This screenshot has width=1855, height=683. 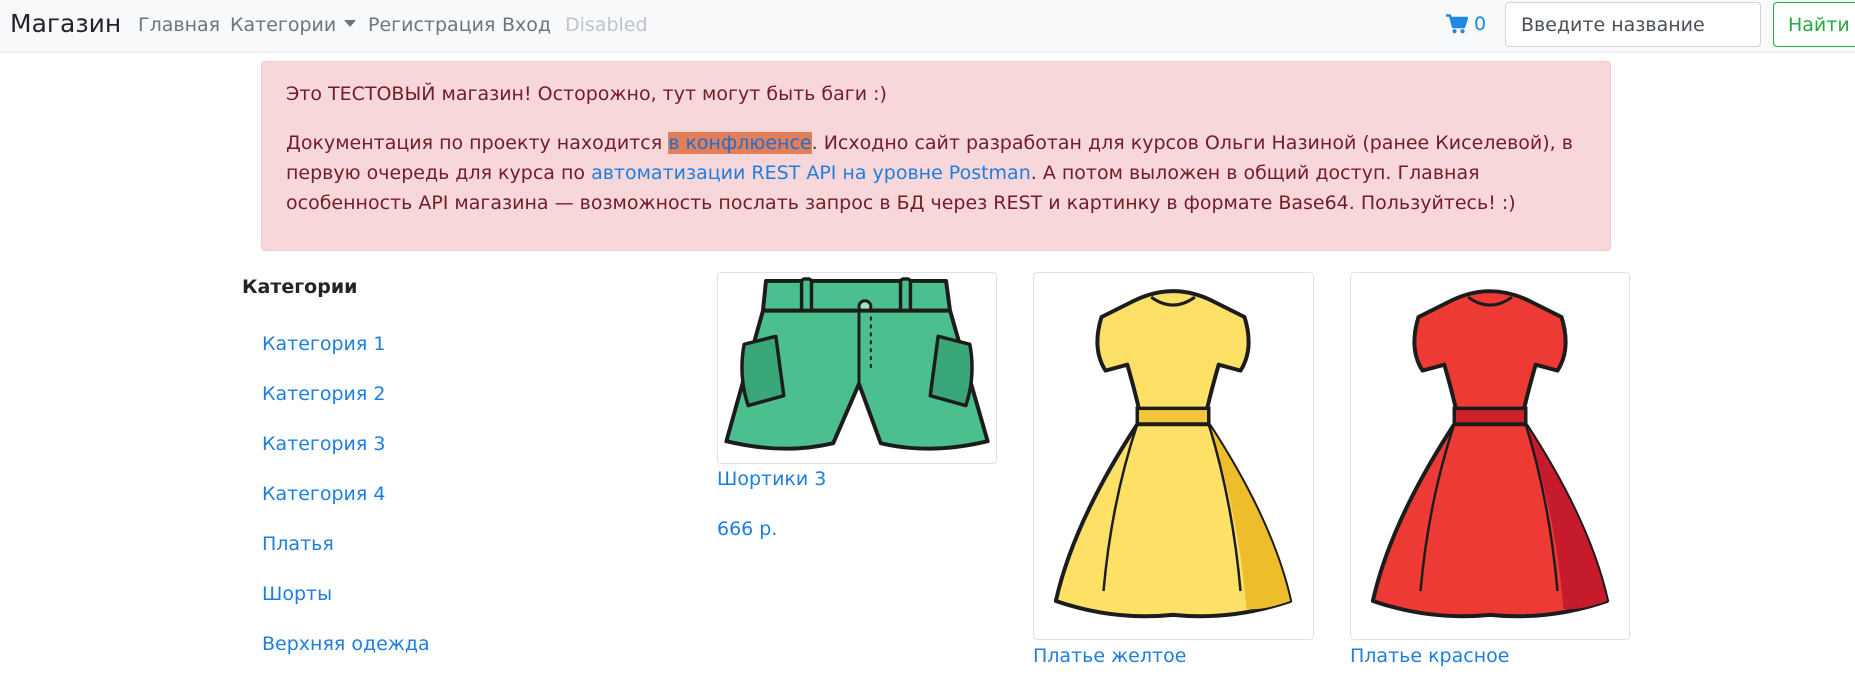 What do you see at coordinates (1457, 24) in the screenshot?
I see `cart-icon` at bounding box center [1457, 24].